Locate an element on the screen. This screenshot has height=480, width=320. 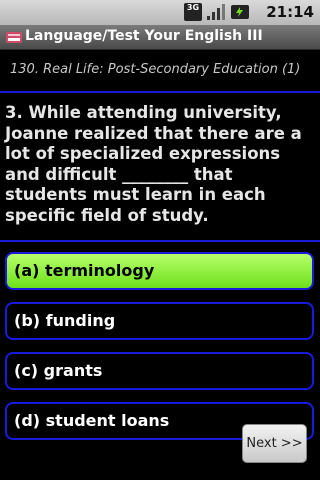
answer-label: (c) grants is located at coordinates (58, 370).